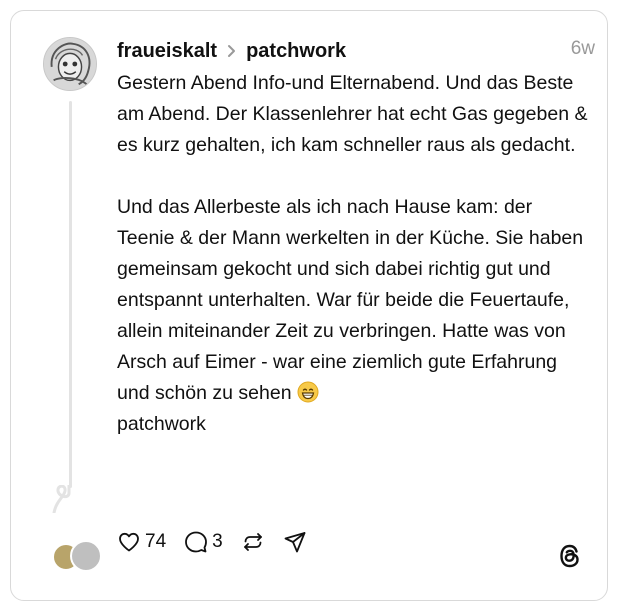 This screenshot has width=620, height=614. Describe the element at coordinates (70, 294) in the screenshot. I see `thread-line` at that location.